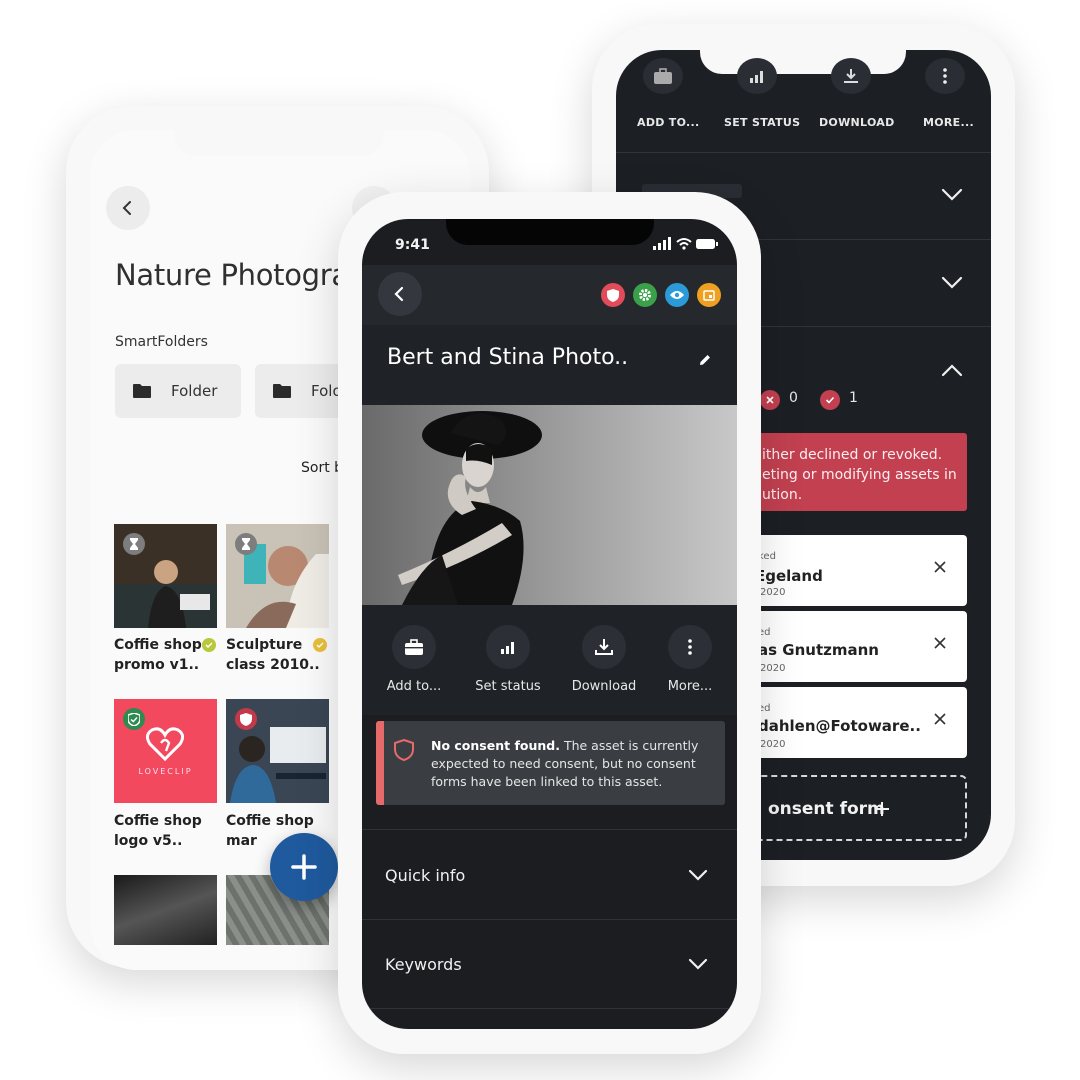 This screenshot has height=1080, width=1080. What do you see at coordinates (770, 400) in the screenshot?
I see `declined-x-icon` at bounding box center [770, 400].